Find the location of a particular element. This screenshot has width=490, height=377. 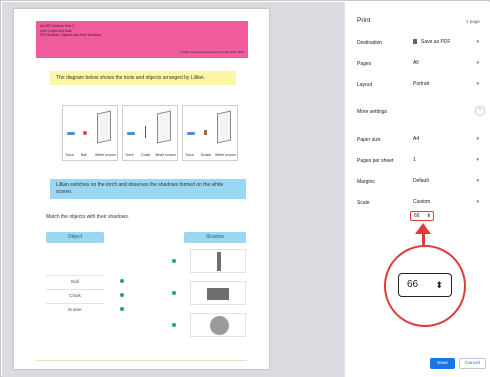

chalk-shadow-shape is located at coordinates (219, 261).